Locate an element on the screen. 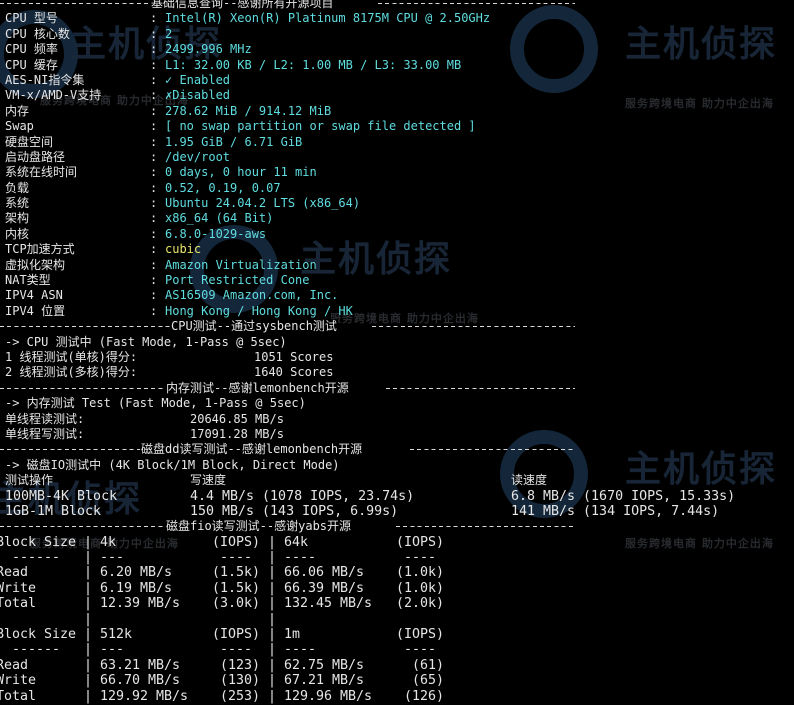 This screenshot has height=705, width=794. cpu-test-header: CPU测试--通过sysbench测试 is located at coordinates (287, 327).